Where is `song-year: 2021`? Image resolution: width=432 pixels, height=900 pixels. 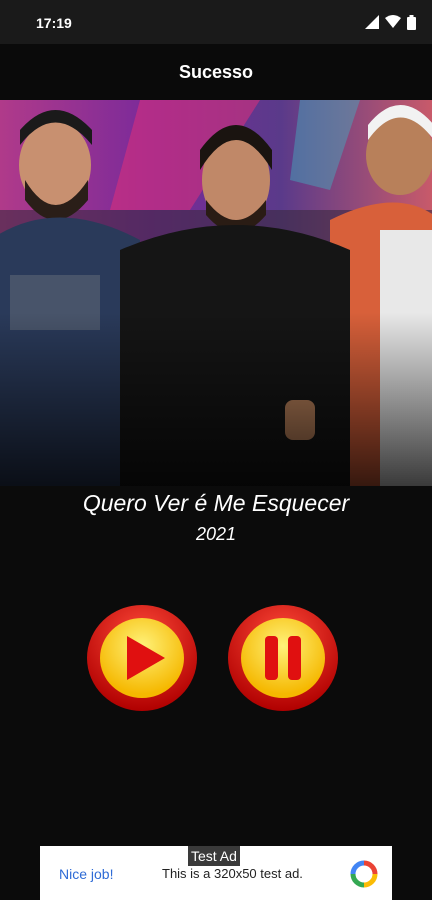
song-year: 2021 is located at coordinates (216, 534).